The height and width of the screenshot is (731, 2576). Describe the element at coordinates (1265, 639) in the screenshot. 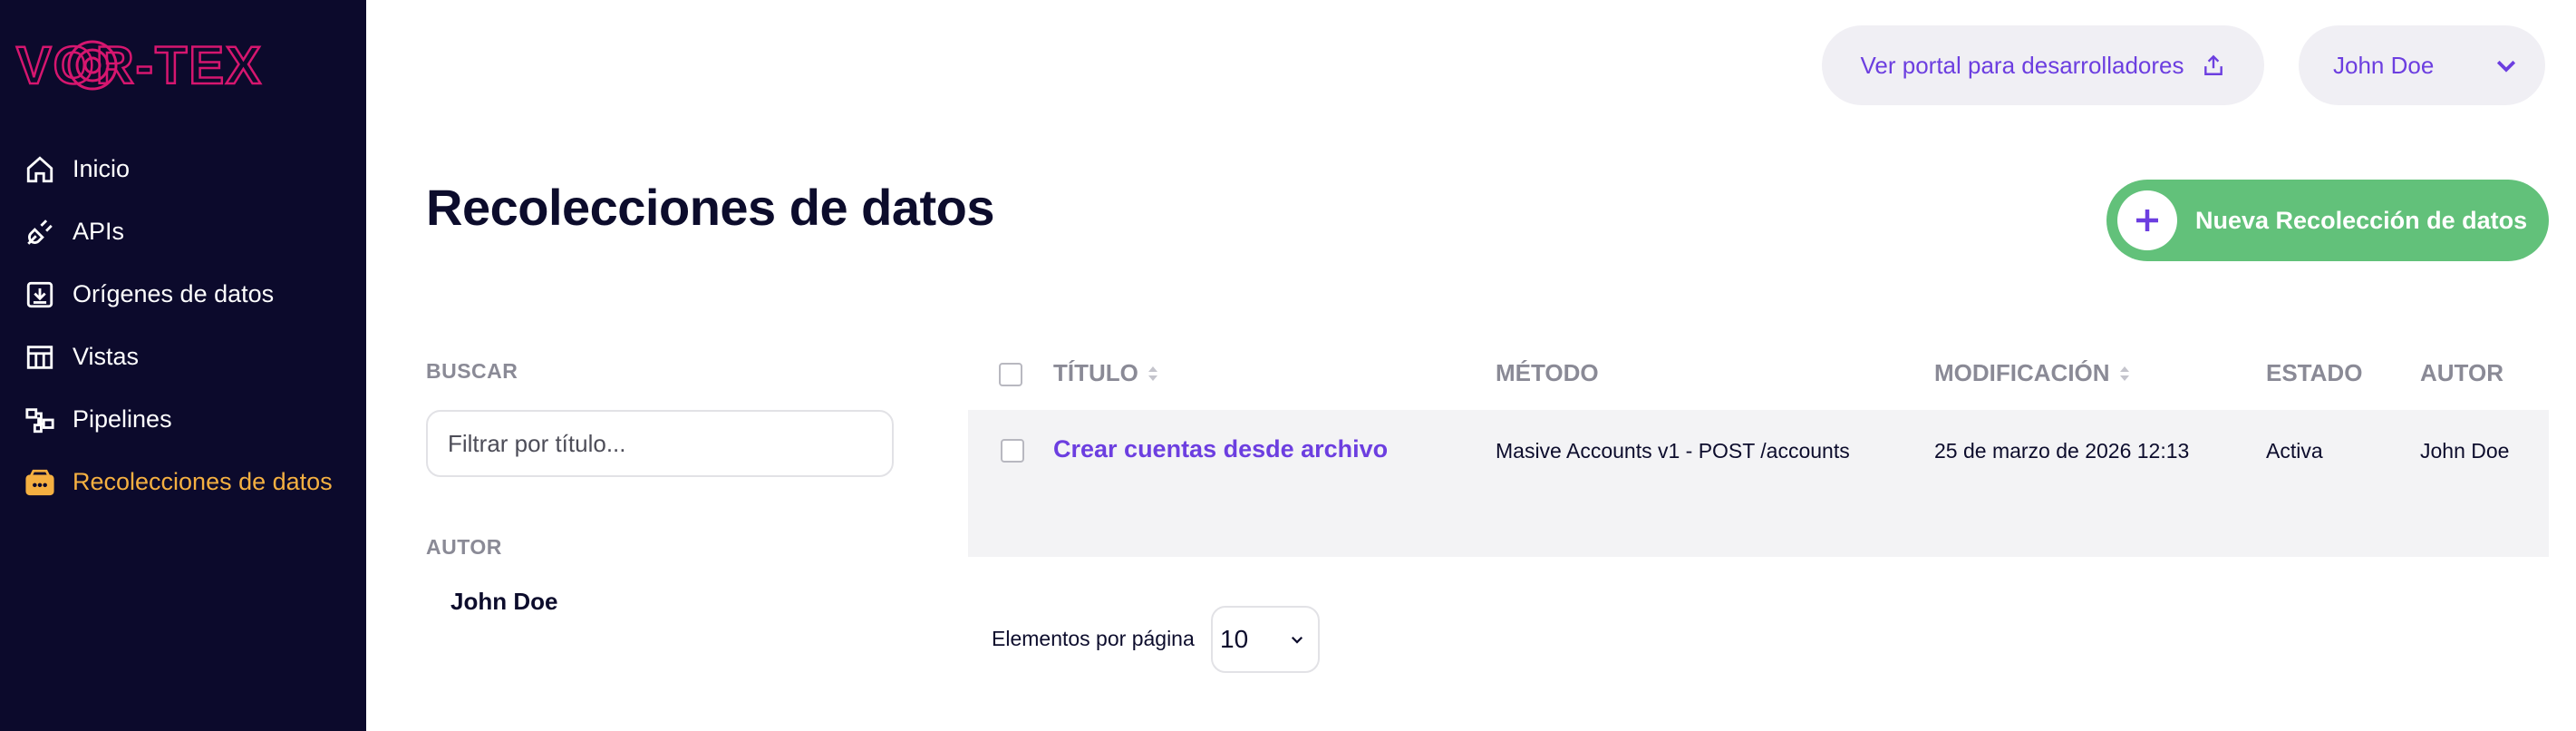

I see `items-per-page-select: 10` at that location.